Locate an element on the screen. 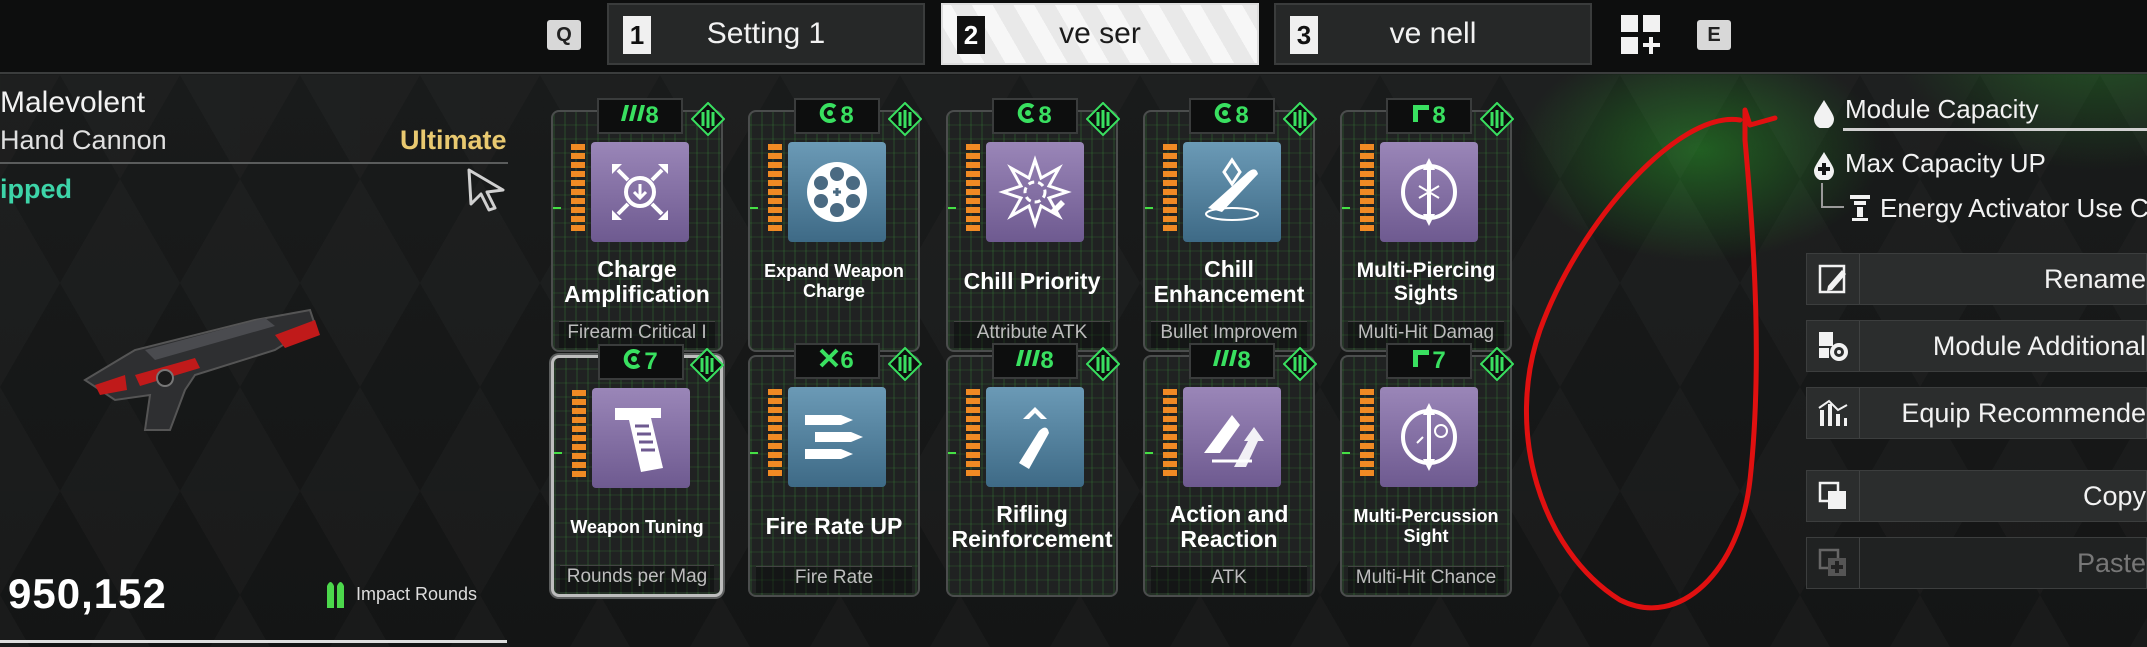 This screenshot has width=2147, height=647. tab-number: 1 is located at coordinates (637, 35).